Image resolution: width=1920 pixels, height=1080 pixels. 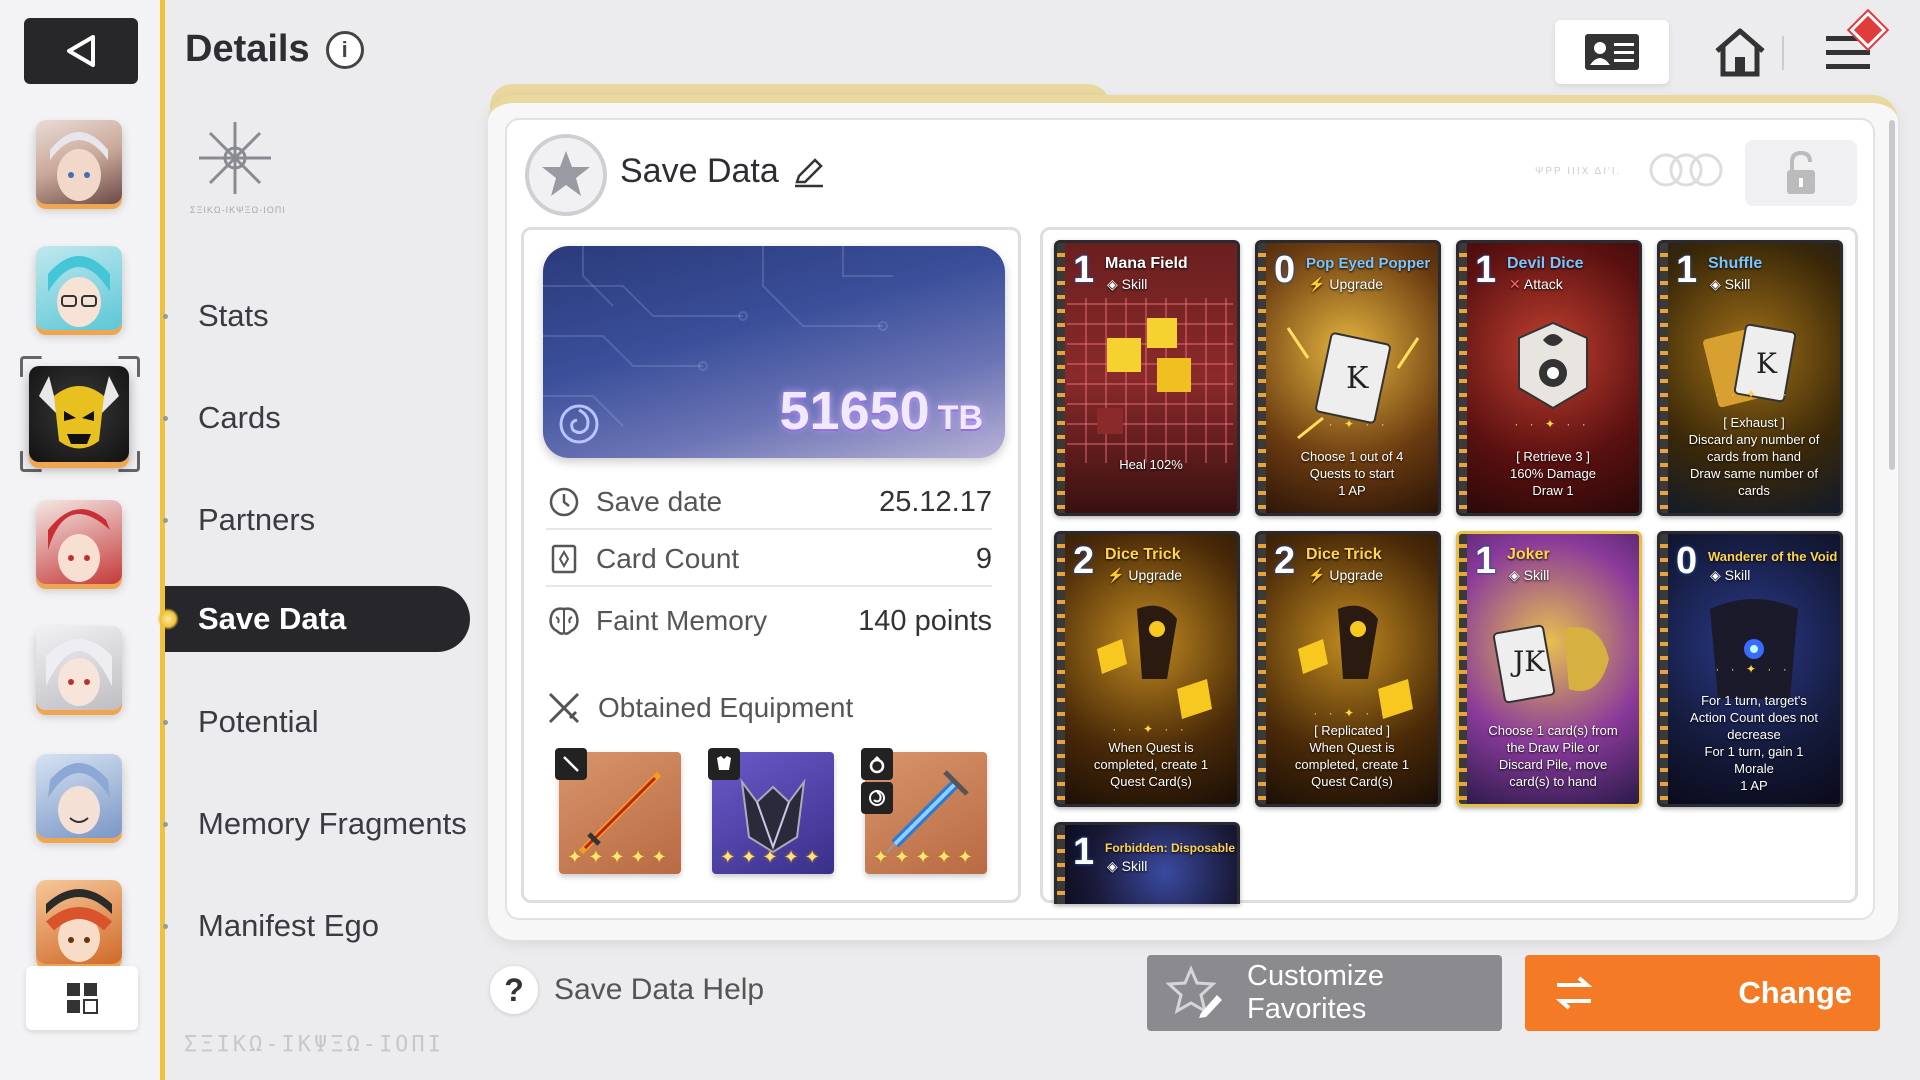 I want to click on rings-icon, so click(x=1686, y=170).